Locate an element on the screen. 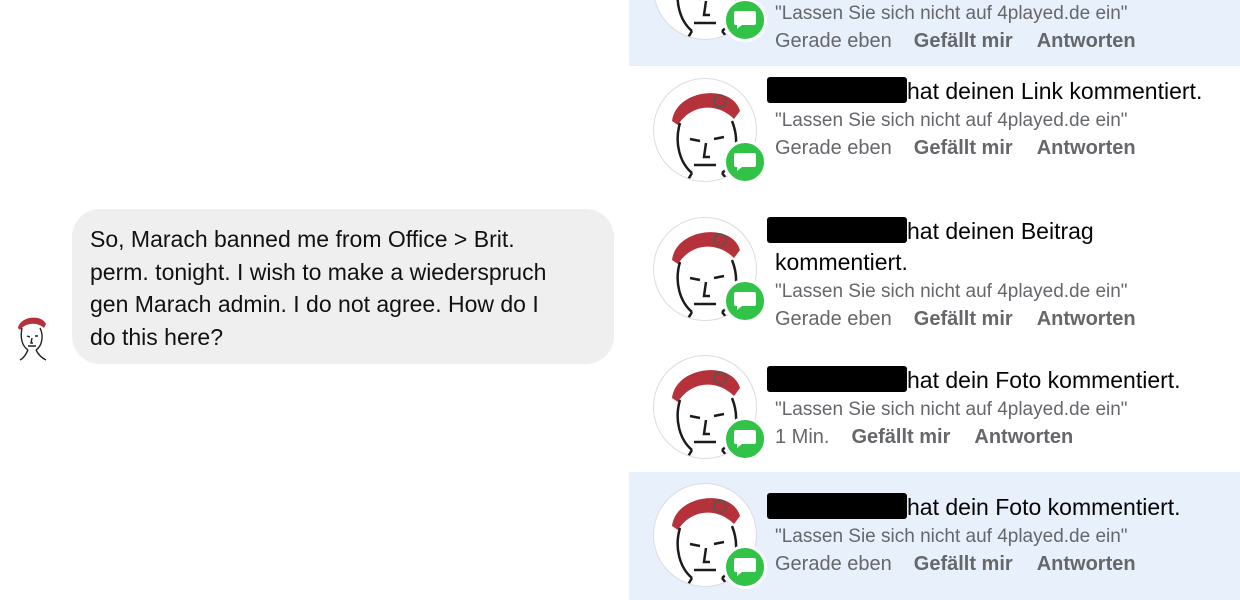  chat-avatar is located at coordinates (32, 338).